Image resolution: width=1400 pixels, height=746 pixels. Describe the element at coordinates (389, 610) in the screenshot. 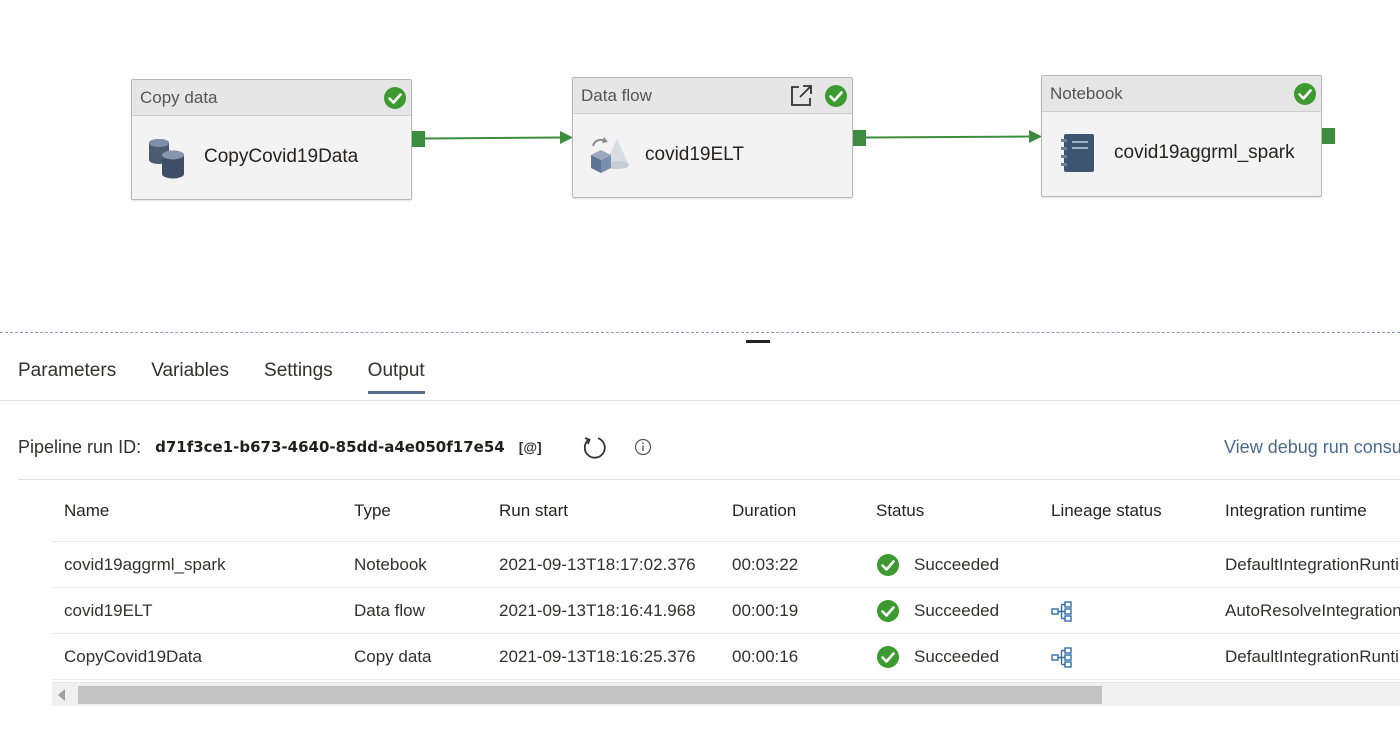

I see `cell-type: Data flow` at that location.